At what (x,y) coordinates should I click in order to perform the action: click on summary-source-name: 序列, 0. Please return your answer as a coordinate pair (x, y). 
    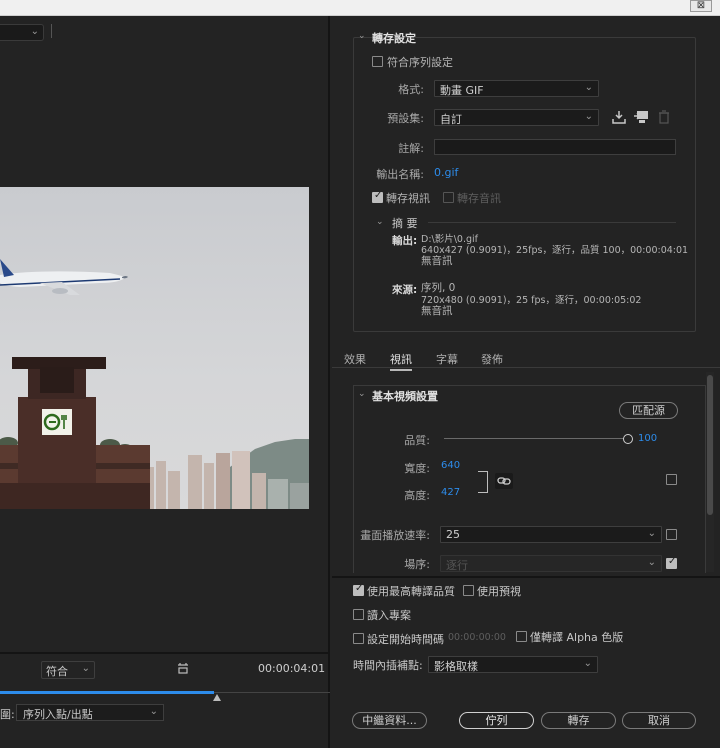
    Looking at the image, I should click on (438, 288).